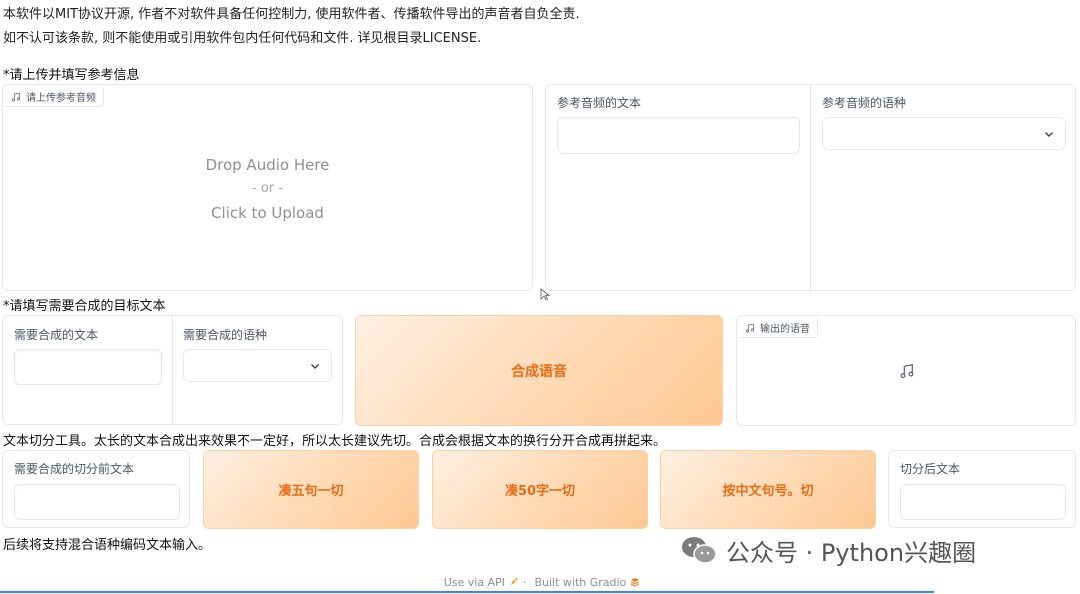 The image size is (1080, 594). I want to click on reference-audio-tag-label: 请上传参考音频, so click(61, 98).